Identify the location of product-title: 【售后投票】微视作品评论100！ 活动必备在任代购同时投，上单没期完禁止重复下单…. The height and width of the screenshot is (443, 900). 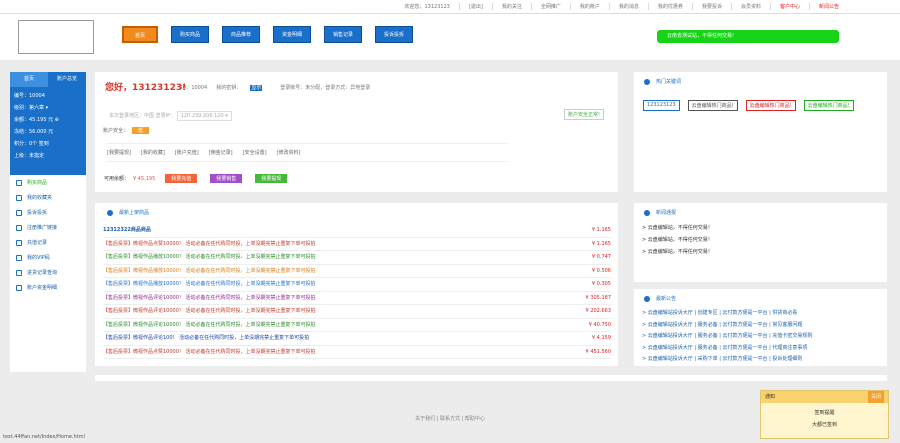
(206, 338).